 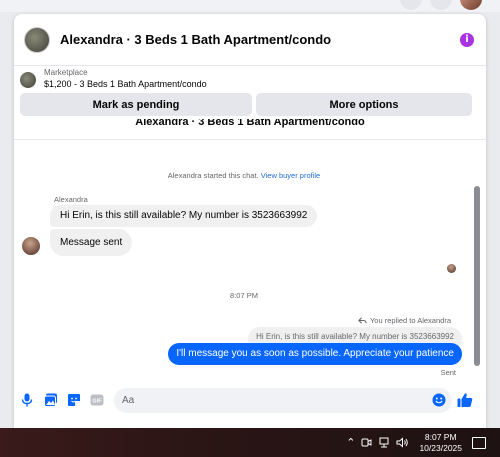 What do you see at coordinates (439, 400) in the screenshot?
I see `emoji-icon` at bounding box center [439, 400].